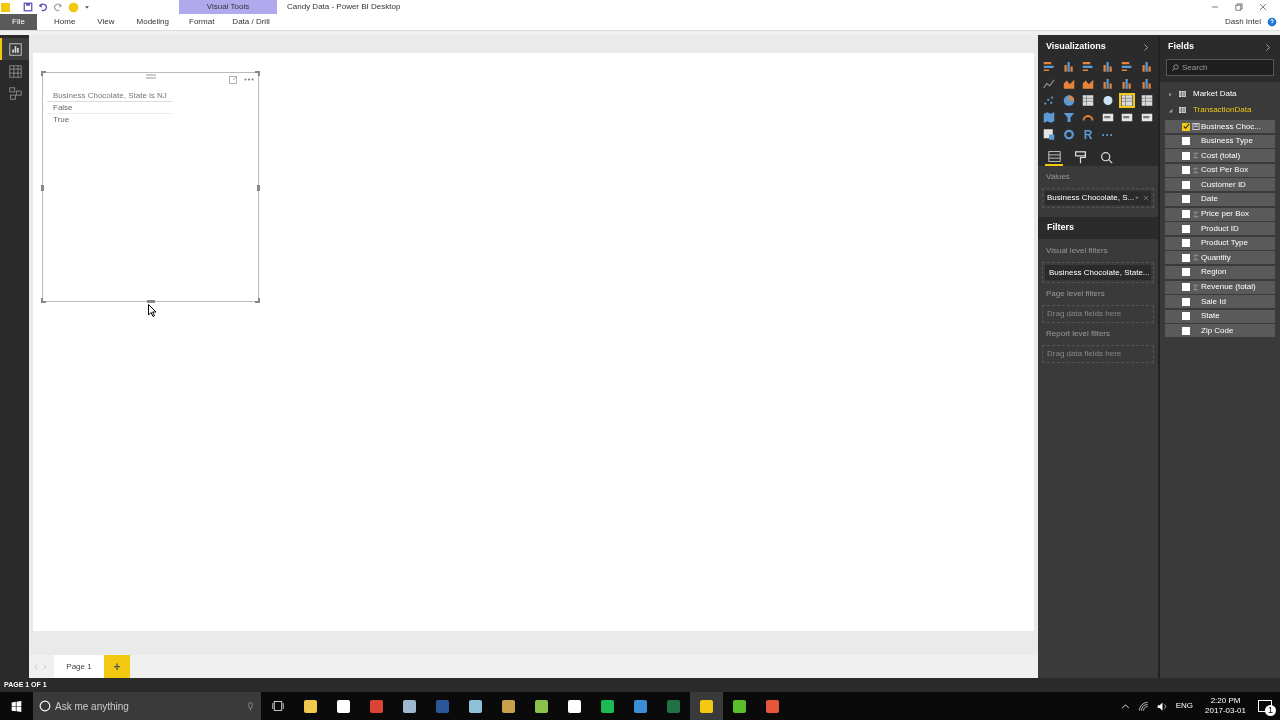 Image resolution: width=1280 pixels, height=720 pixels. What do you see at coordinates (1220, 214) in the screenshot?
I see `field-item: Price per Box` at bounding box center [1220, 214].